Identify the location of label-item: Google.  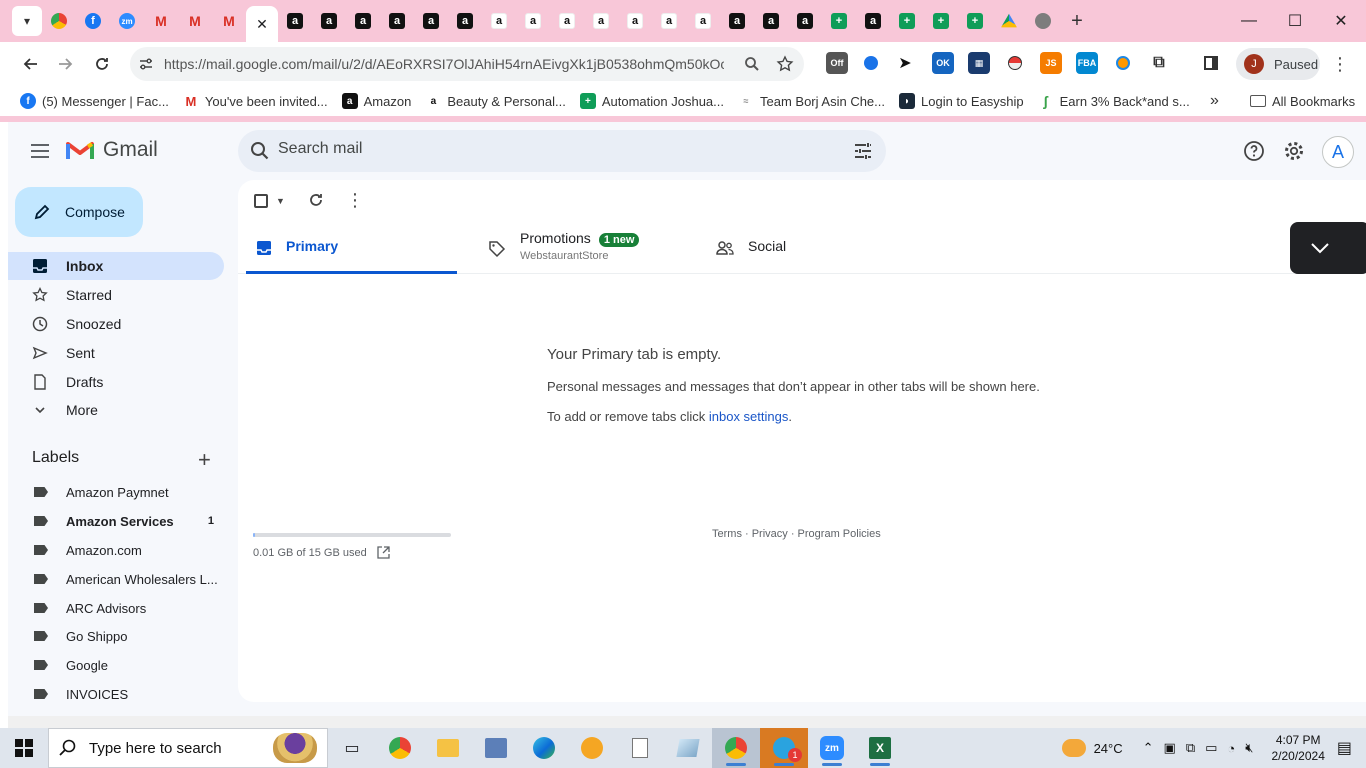
(116, 665).